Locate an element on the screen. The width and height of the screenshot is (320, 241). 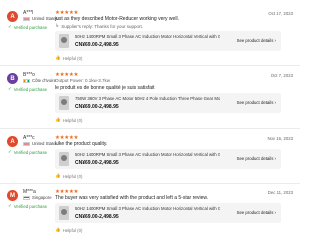
avatar: M is located at coordinates (12, 195).